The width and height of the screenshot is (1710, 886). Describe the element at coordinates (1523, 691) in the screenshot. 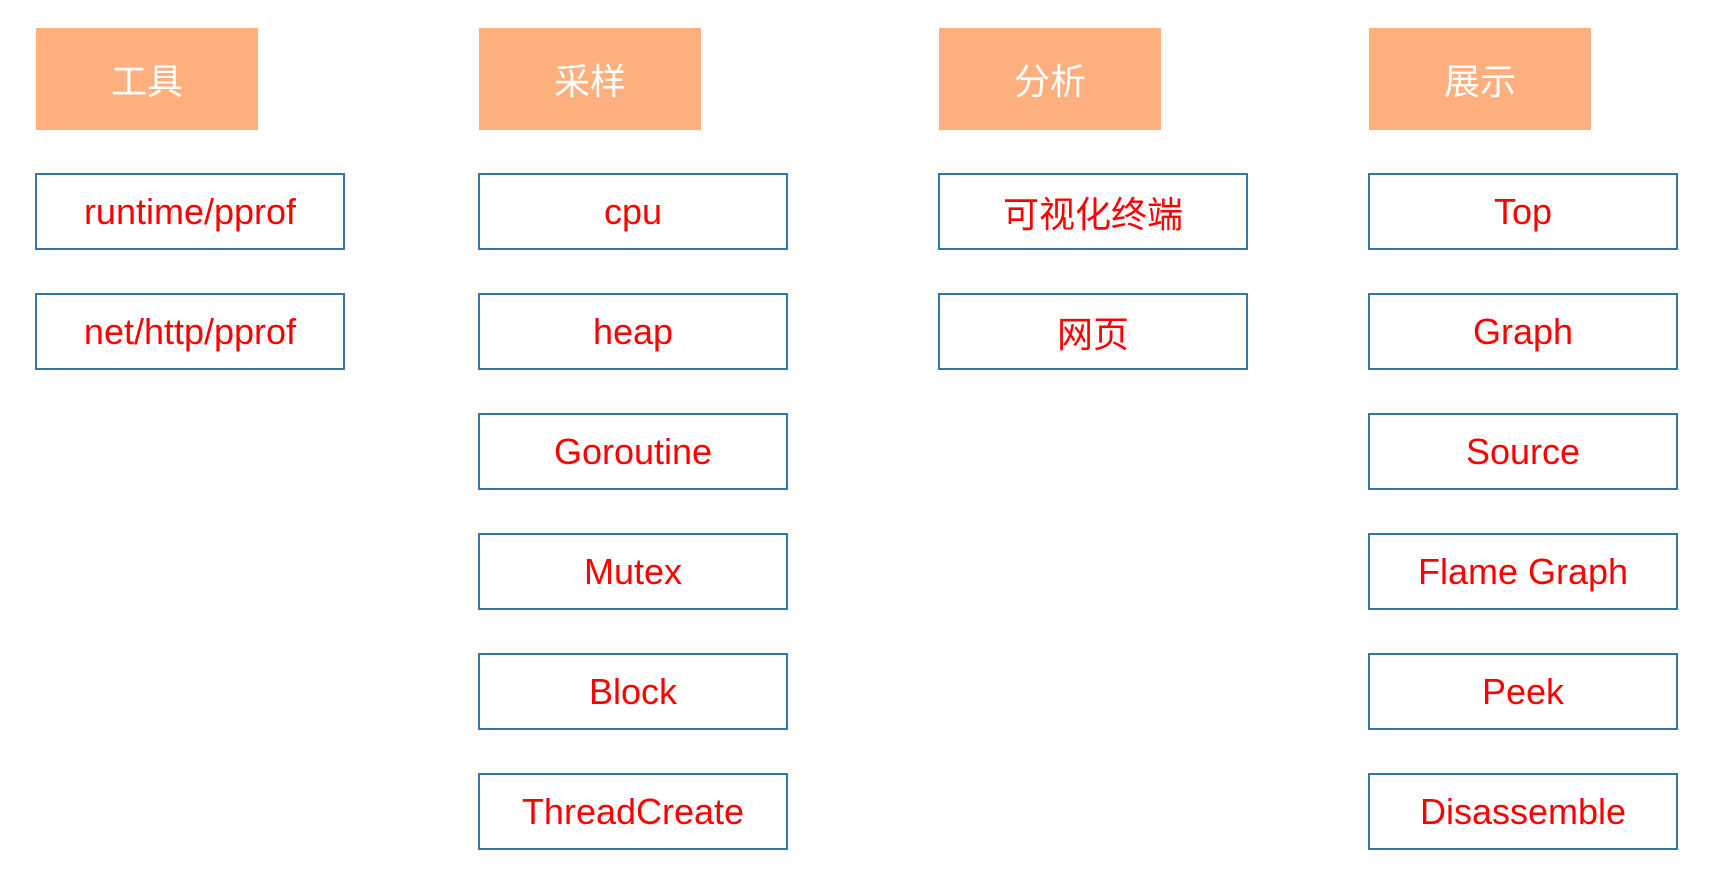

I see `item-peek: Peek` at that location.